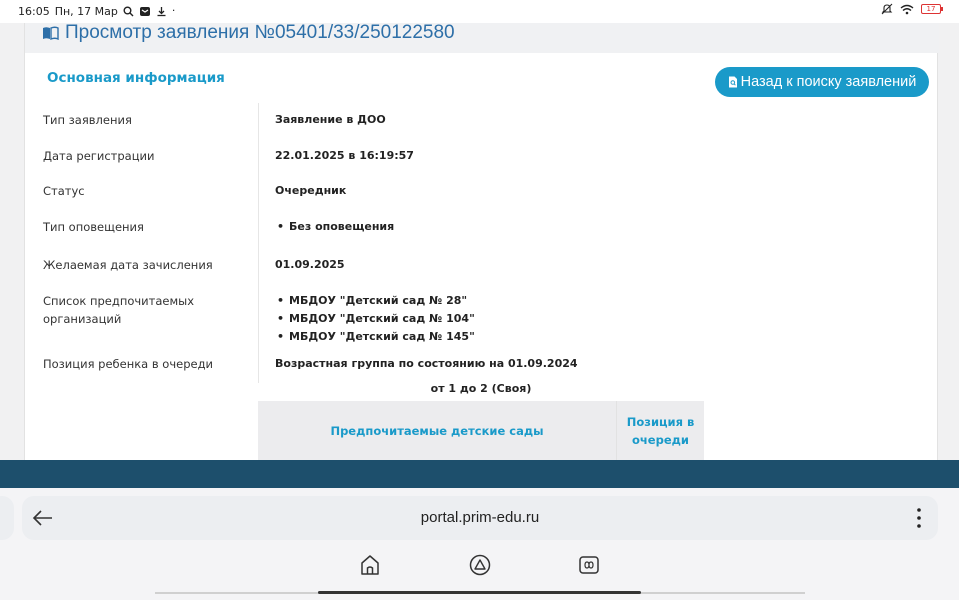 This screenshot has height=600, width=959. What do you see at coordinates (51, 33) in the screenshot?
I see `book-icon` at bounding box center [51, 33].